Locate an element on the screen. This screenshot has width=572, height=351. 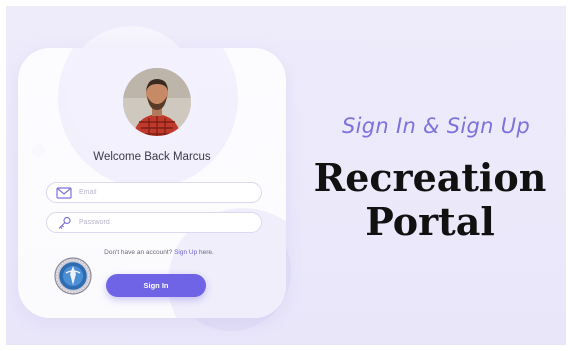
avatar-photo is located at coordinates (157, 102).